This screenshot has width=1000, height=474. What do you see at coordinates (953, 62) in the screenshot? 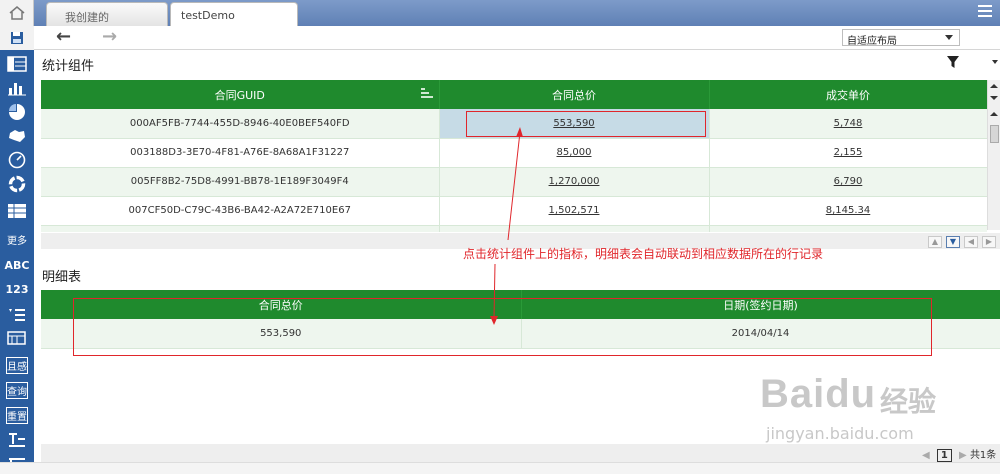
I see `filter-icon` at bounding box center [953, 62].